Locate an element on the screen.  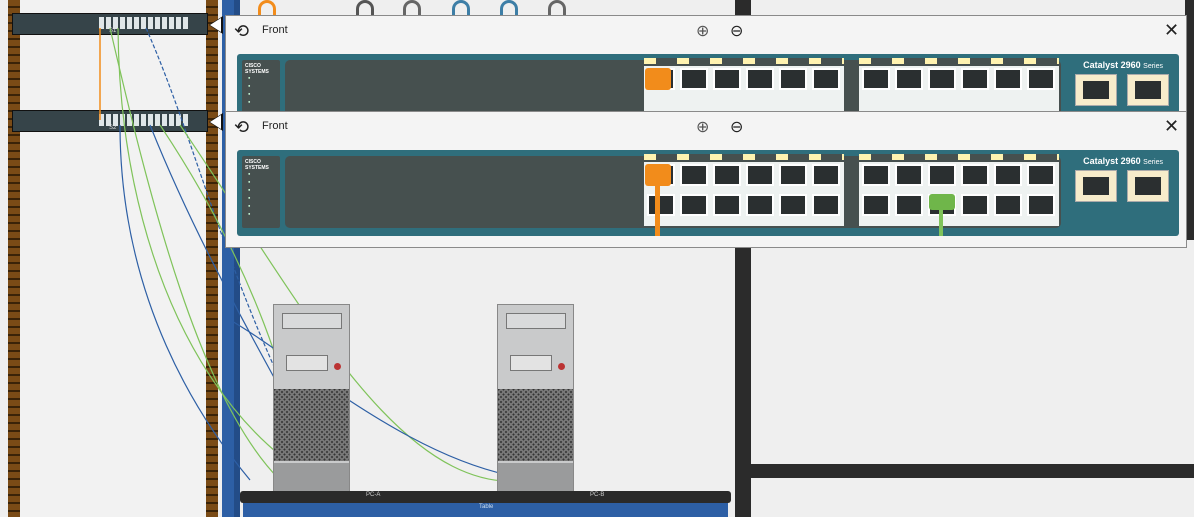
table-top: PC-A PC-B is located at coordinates (485, 497).